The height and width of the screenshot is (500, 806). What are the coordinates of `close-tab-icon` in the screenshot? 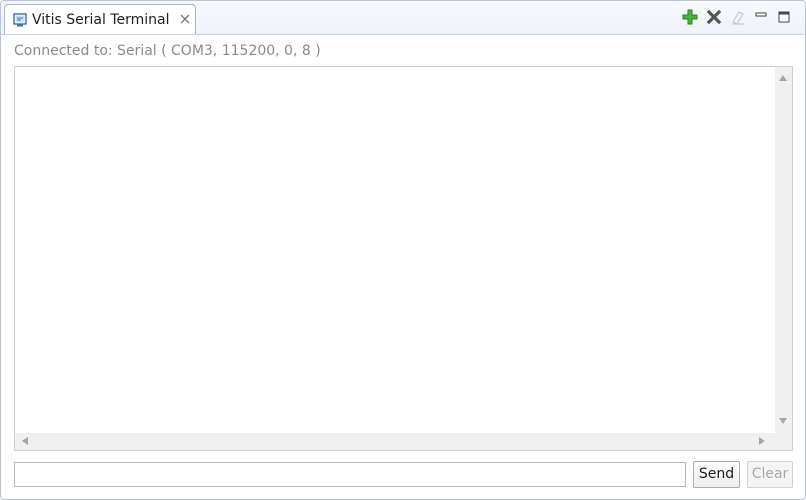 It's located at (185, 19).